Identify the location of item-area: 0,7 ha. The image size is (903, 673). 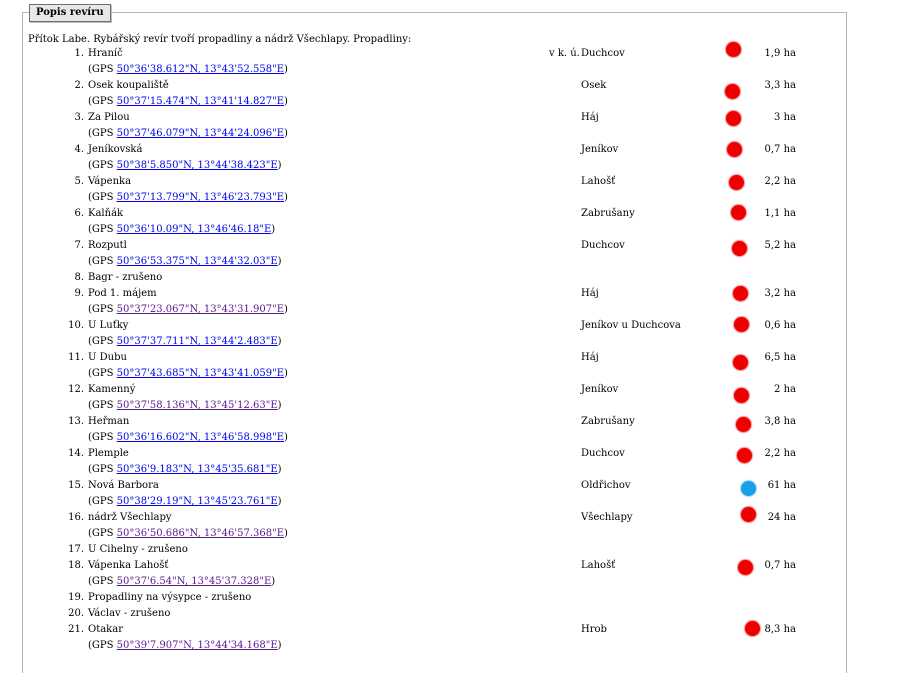
(780, 149).